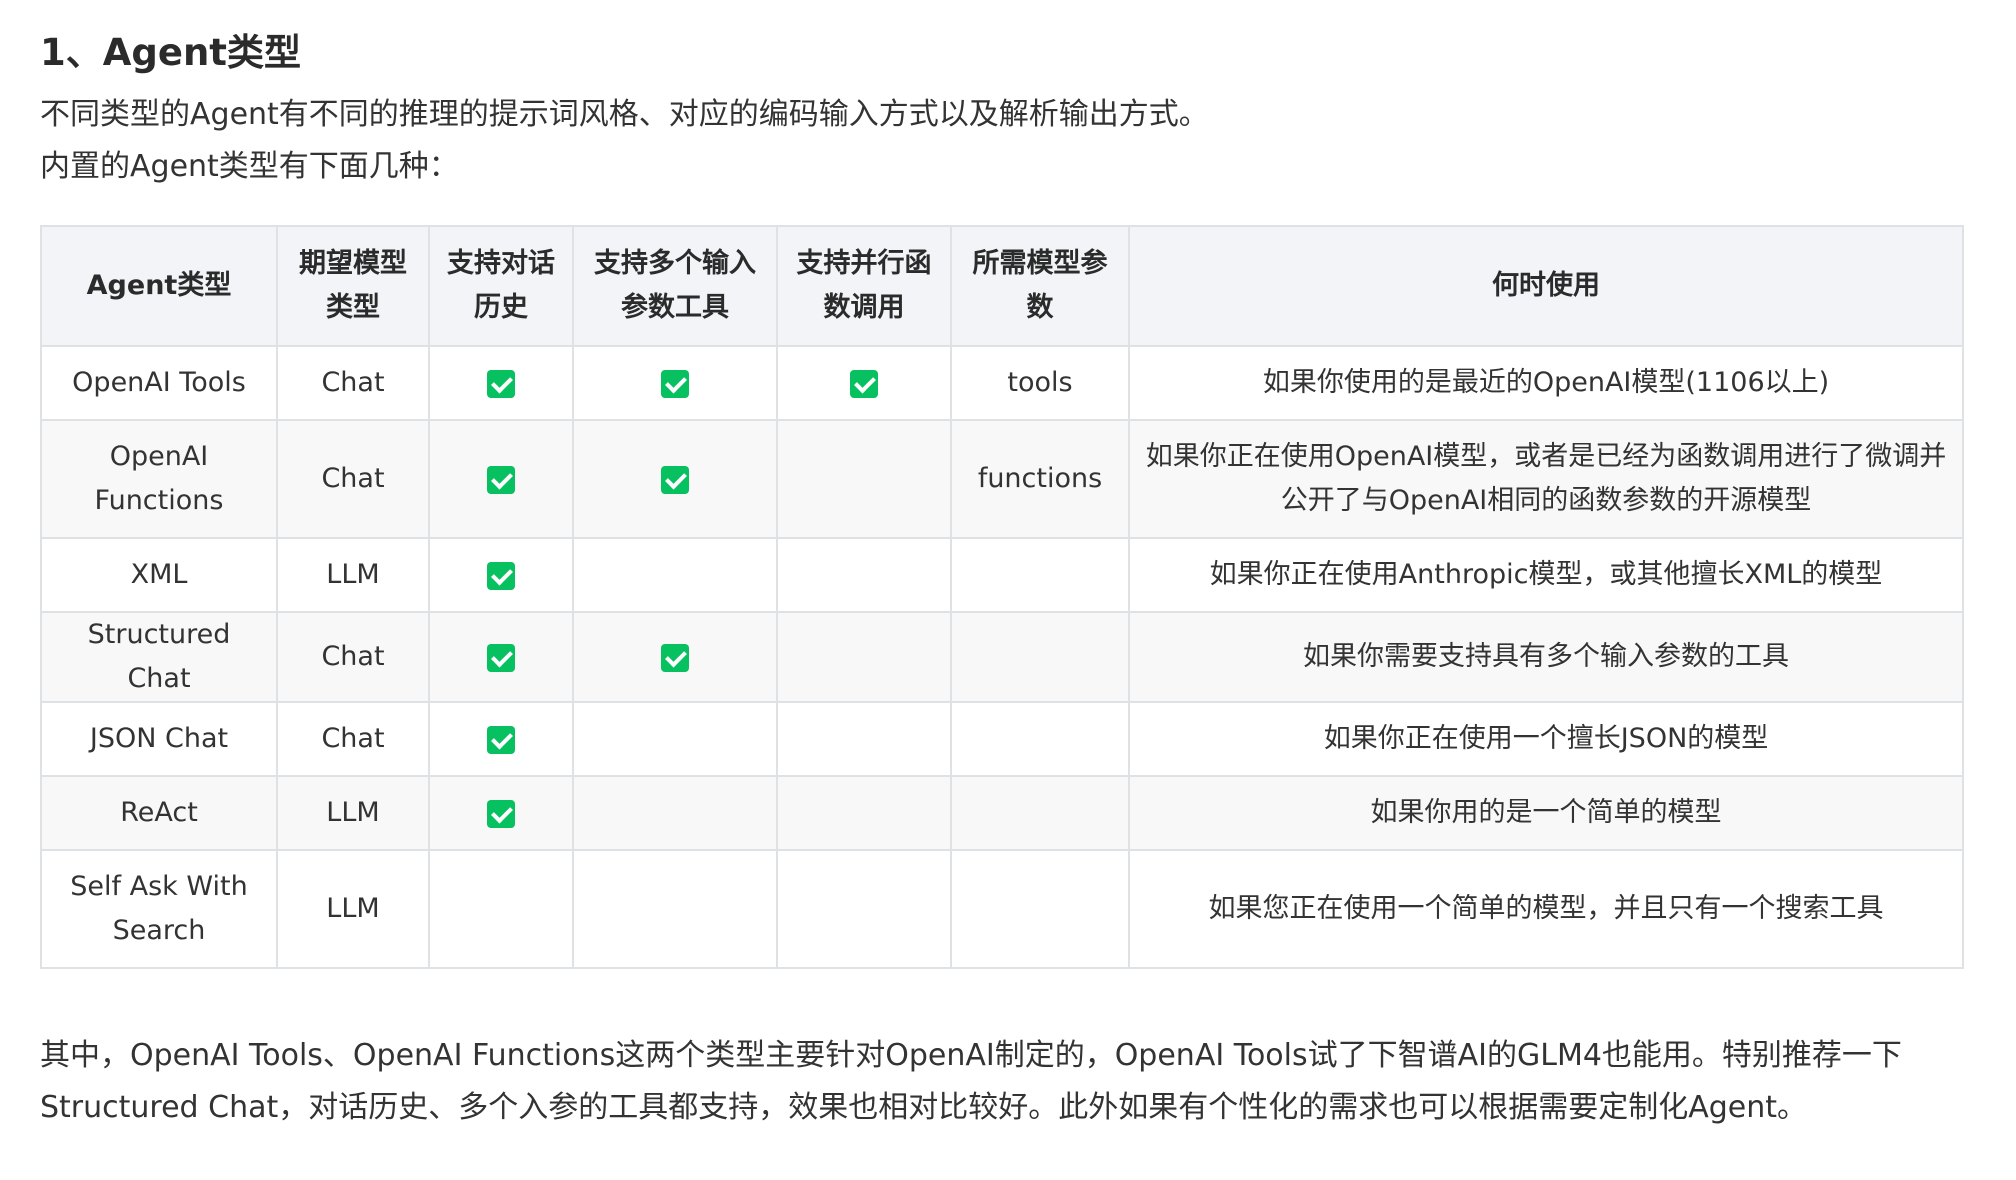 The image size is (2016, 1180). What do you see at coordinates (159, 575) in the screenshot?
I see `cell-agent-type: XML` at bounding box center [159, 575].